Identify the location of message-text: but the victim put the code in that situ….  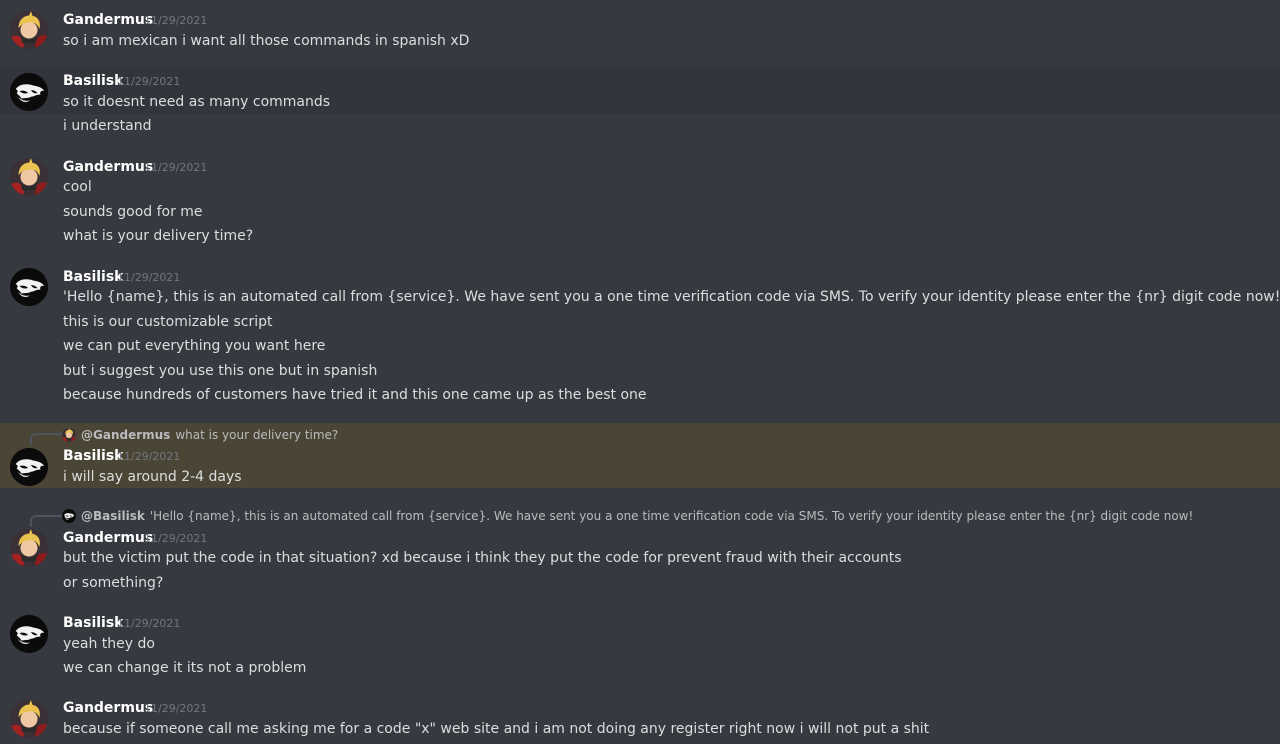
(482, 558).